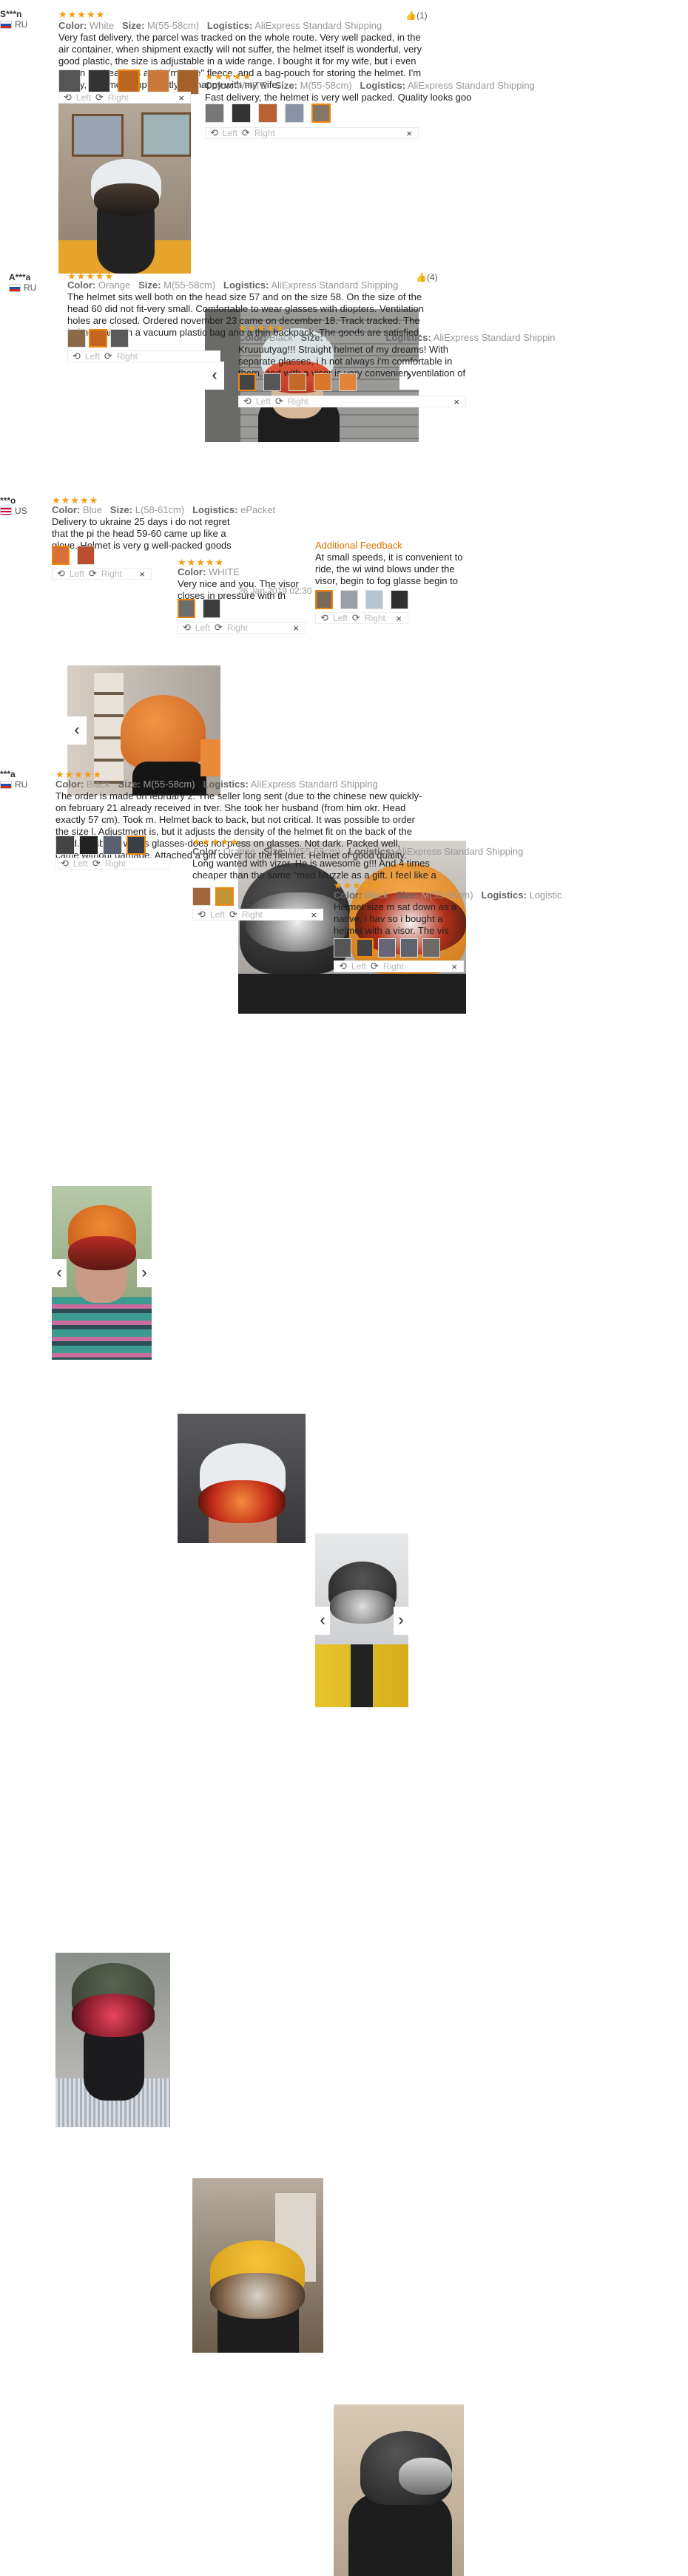  I want to click on helpful-button: 👍(1), so click(416, 15).